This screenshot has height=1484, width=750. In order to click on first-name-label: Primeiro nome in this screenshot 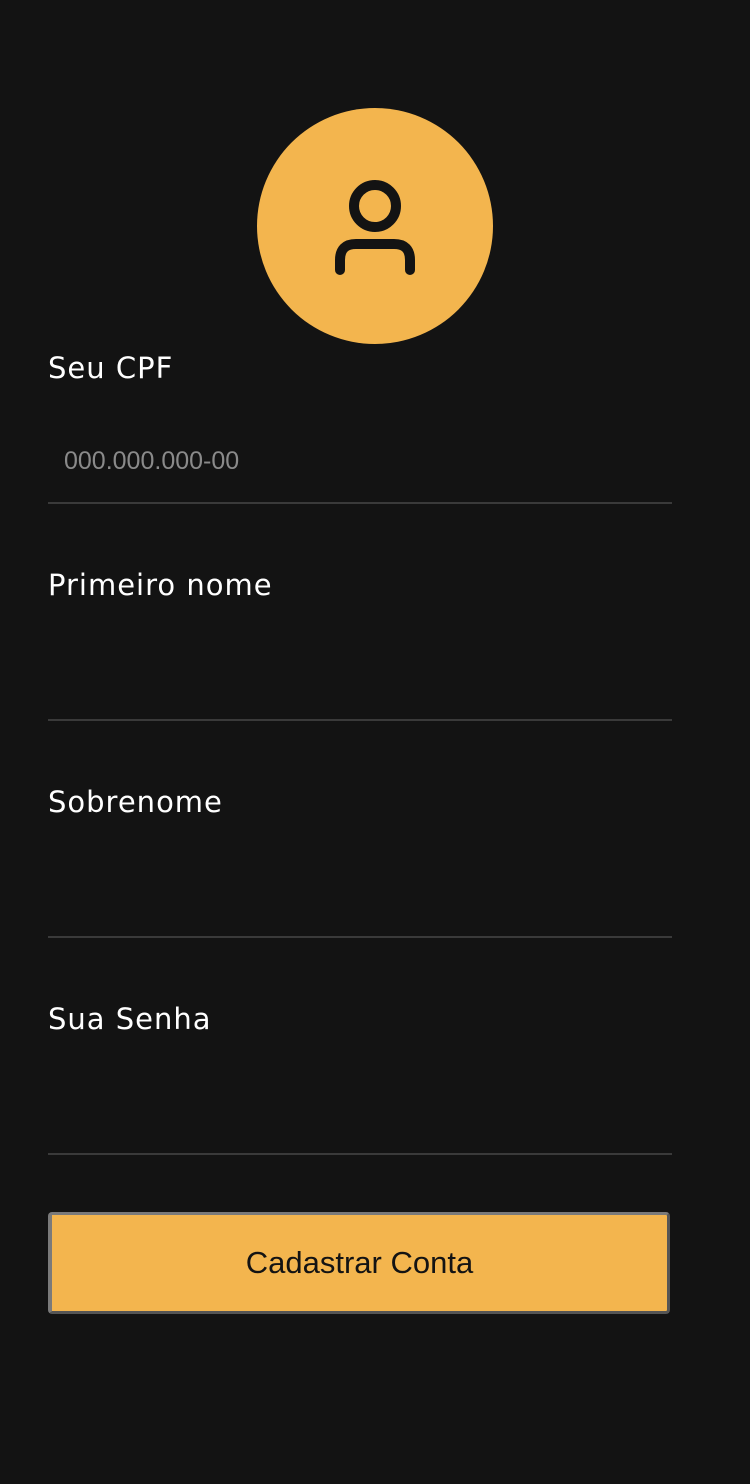, I will do `click(160, 585)`.